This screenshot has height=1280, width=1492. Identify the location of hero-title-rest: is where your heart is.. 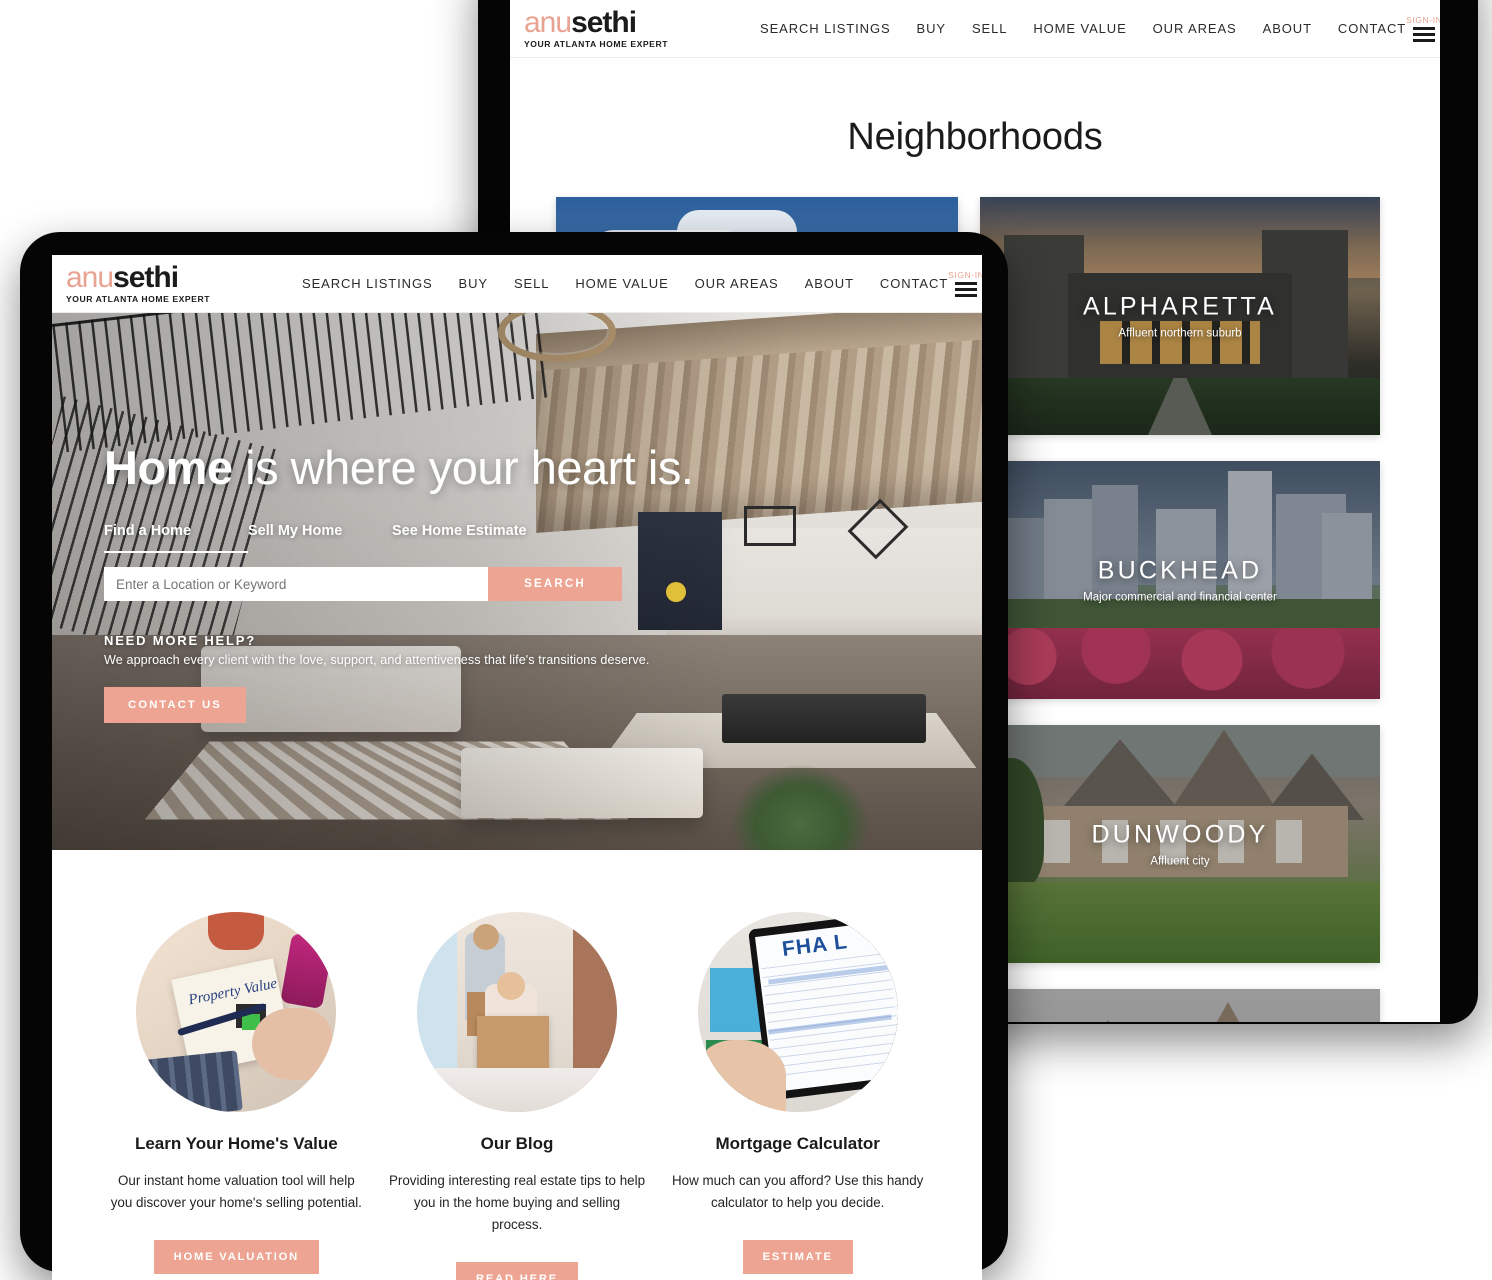
(463, 467).